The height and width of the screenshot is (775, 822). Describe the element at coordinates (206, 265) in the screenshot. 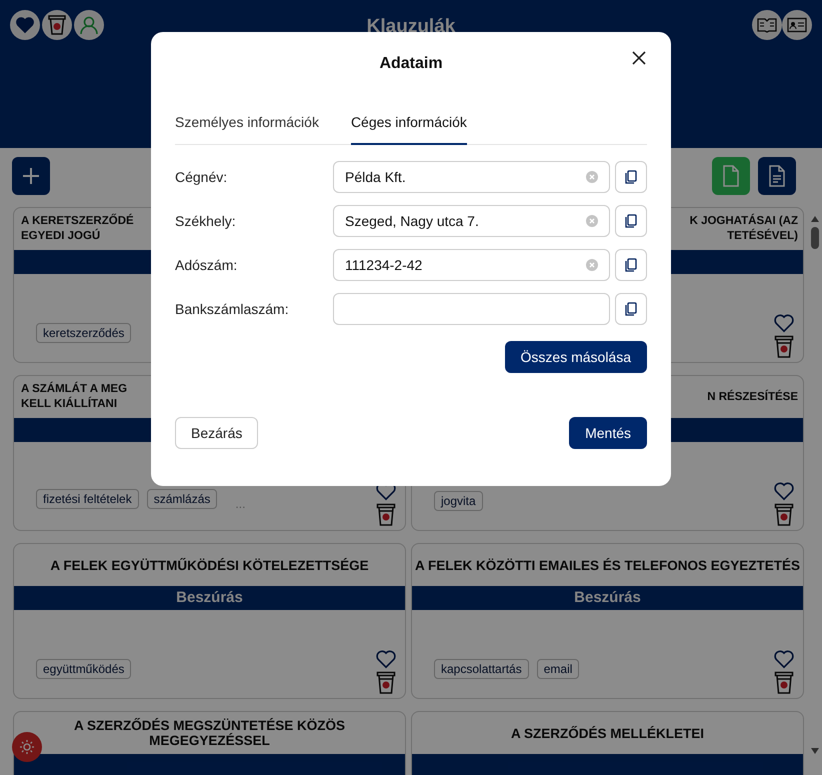

I see `field-label: Adószám:` at that location.